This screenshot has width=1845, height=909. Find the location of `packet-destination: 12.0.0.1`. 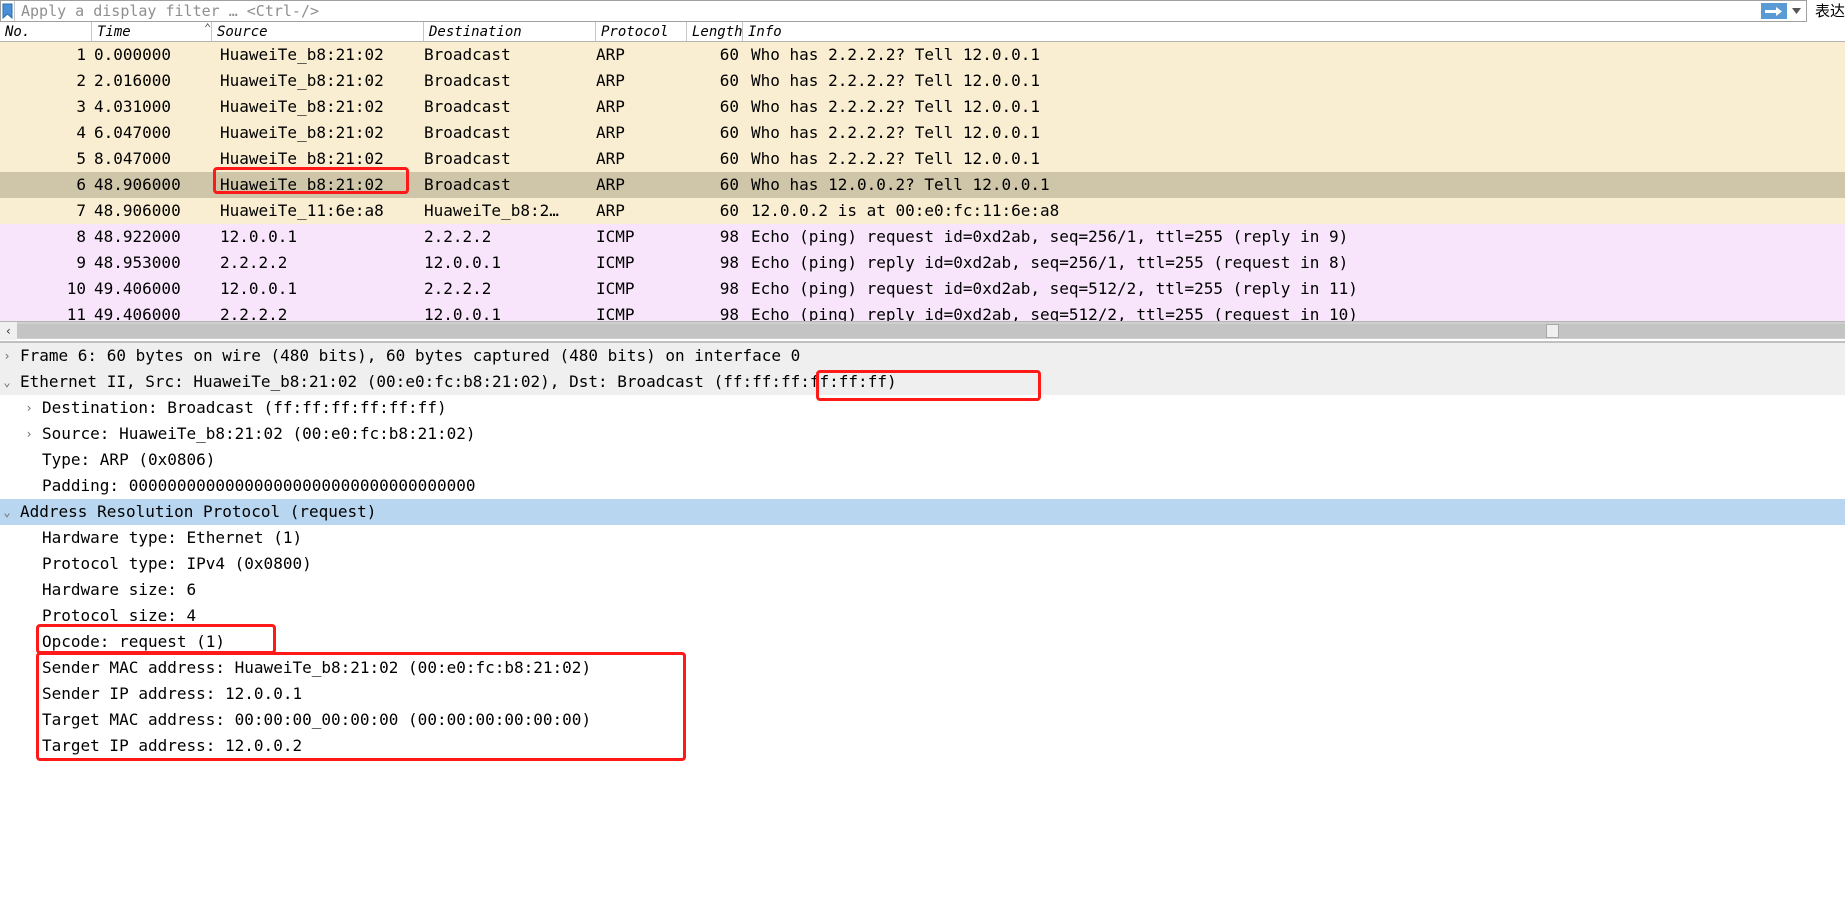

packet-destination: 12.0.0.1 is located at coordinates (463, 313).